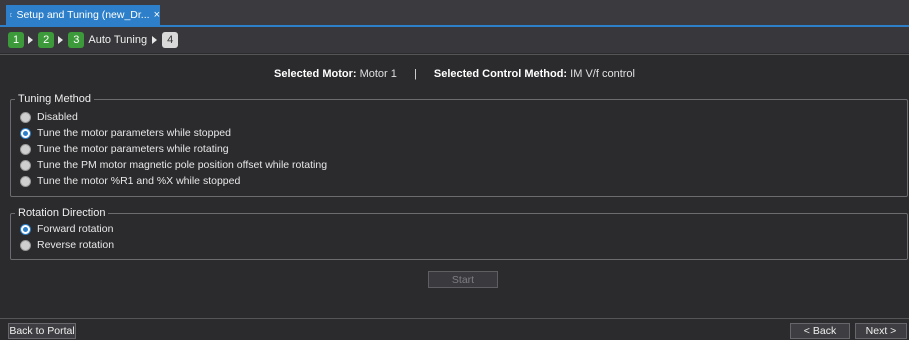  Describe the element at coordinates (463, 279) in the screenshot. I see `start-button: Start` at that location.